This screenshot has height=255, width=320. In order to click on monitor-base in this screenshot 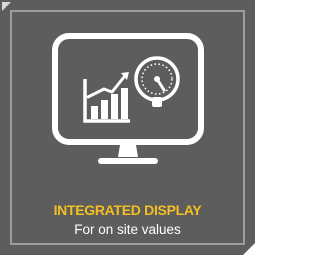, I will do `click(128, 161)`.